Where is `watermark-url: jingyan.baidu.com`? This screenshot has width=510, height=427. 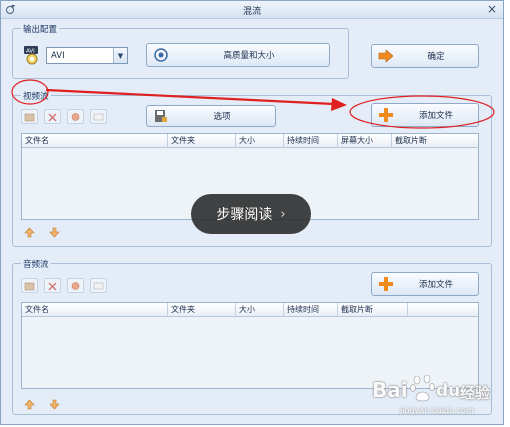 watermark-url: jingyan.baidu.com is located at coordinates (437, 410).